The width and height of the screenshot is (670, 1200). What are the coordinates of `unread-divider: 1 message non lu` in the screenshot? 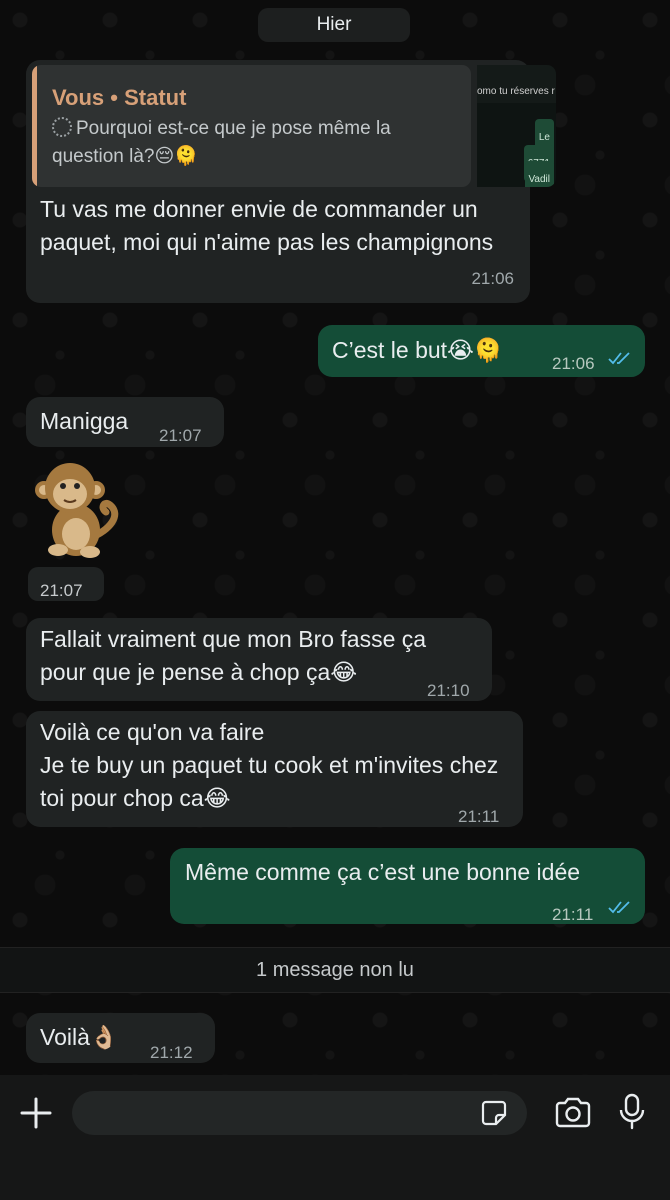 It's located at (335, 970).